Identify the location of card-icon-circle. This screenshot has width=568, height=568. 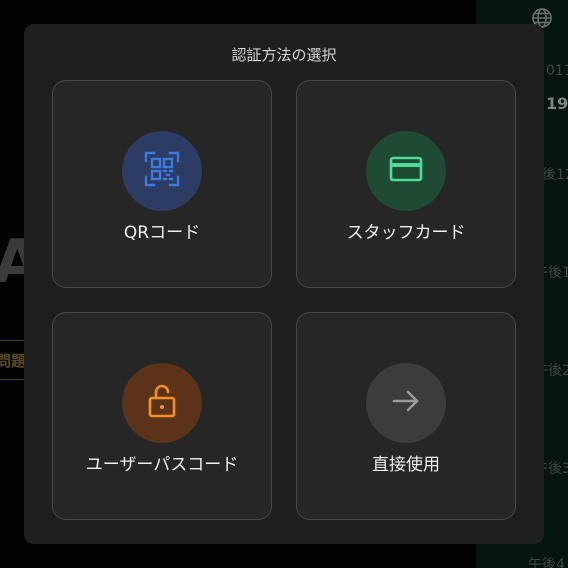
(406, 171).